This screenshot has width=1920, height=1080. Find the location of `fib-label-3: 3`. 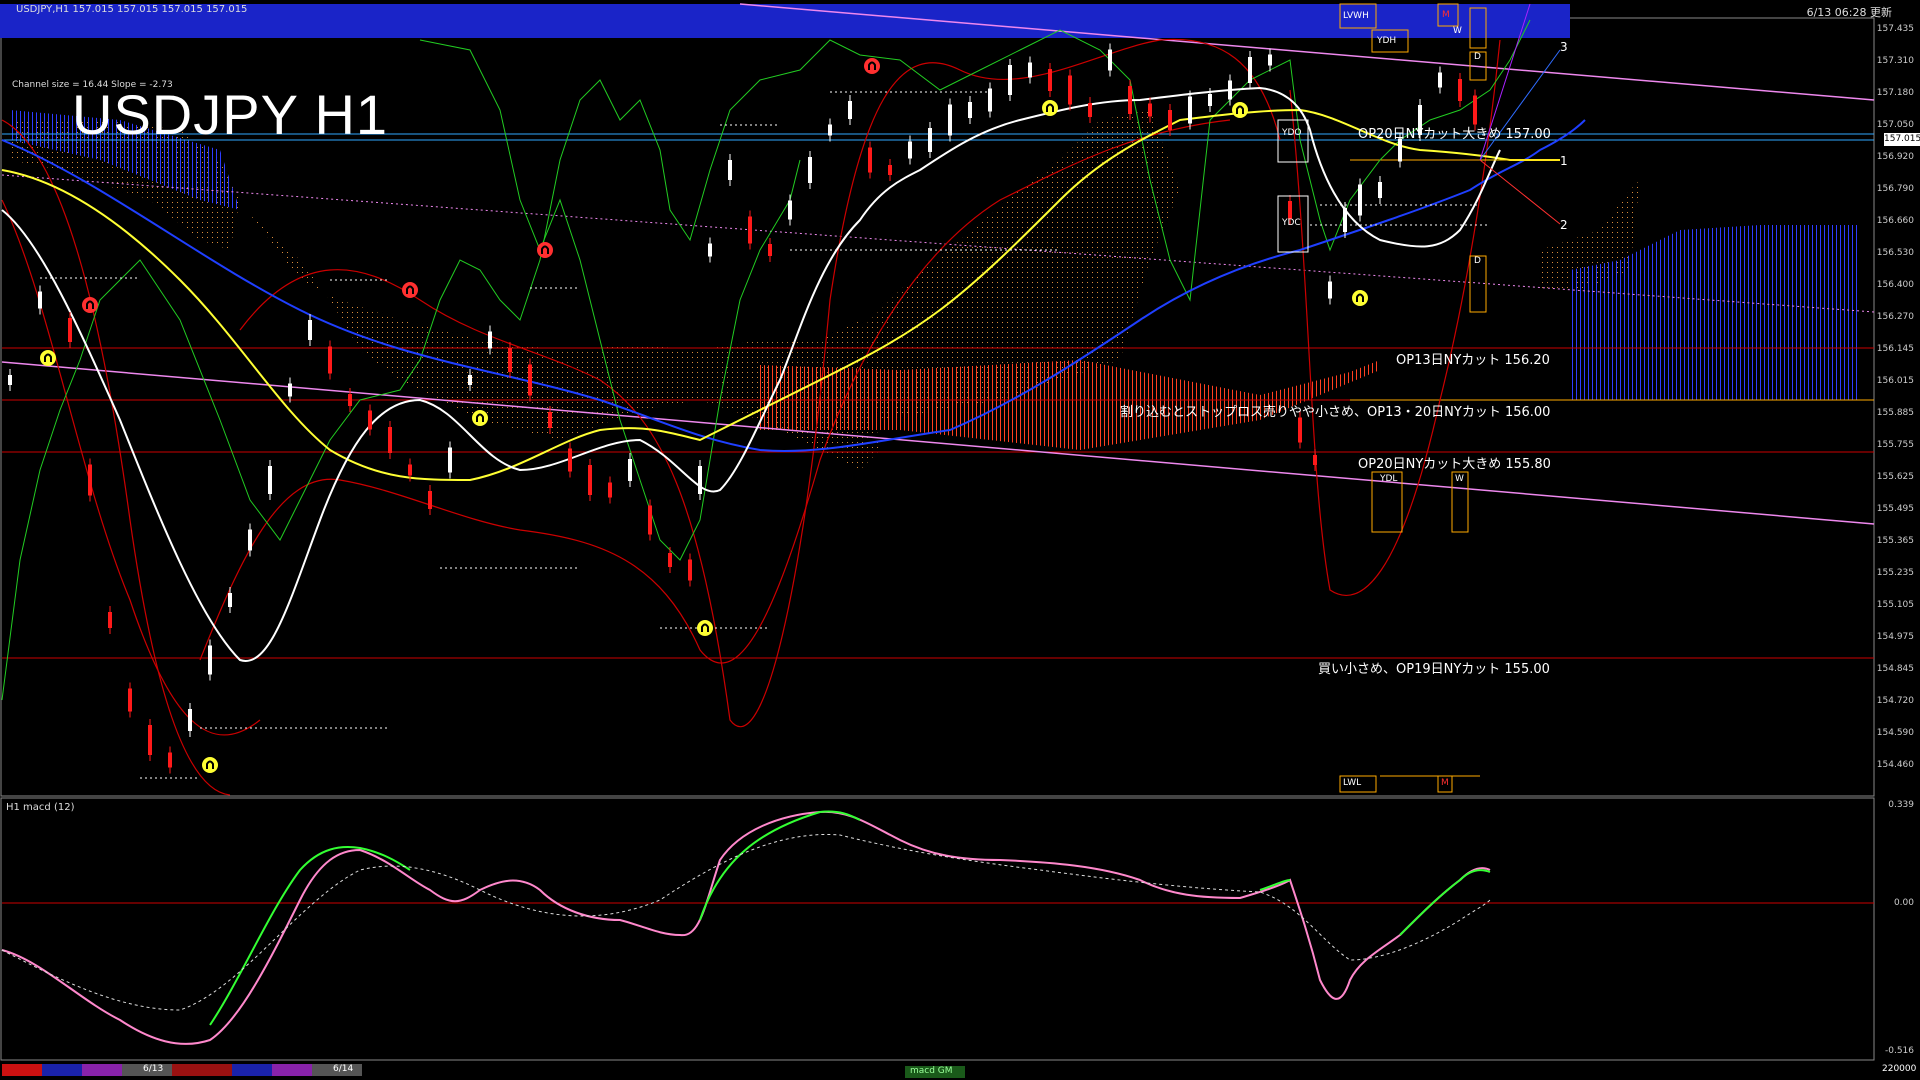

fib-label-3: 3 is located at coordinates (1564, 47).